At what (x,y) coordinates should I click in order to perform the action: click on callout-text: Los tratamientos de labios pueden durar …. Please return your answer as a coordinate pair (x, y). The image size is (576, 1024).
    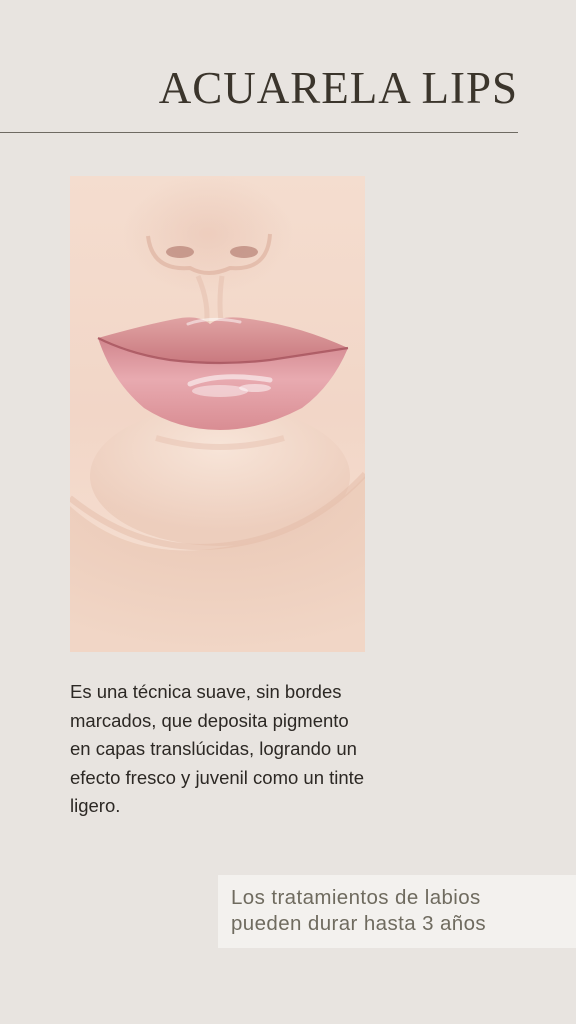
    Looking at the image, I should click on (358, 911).